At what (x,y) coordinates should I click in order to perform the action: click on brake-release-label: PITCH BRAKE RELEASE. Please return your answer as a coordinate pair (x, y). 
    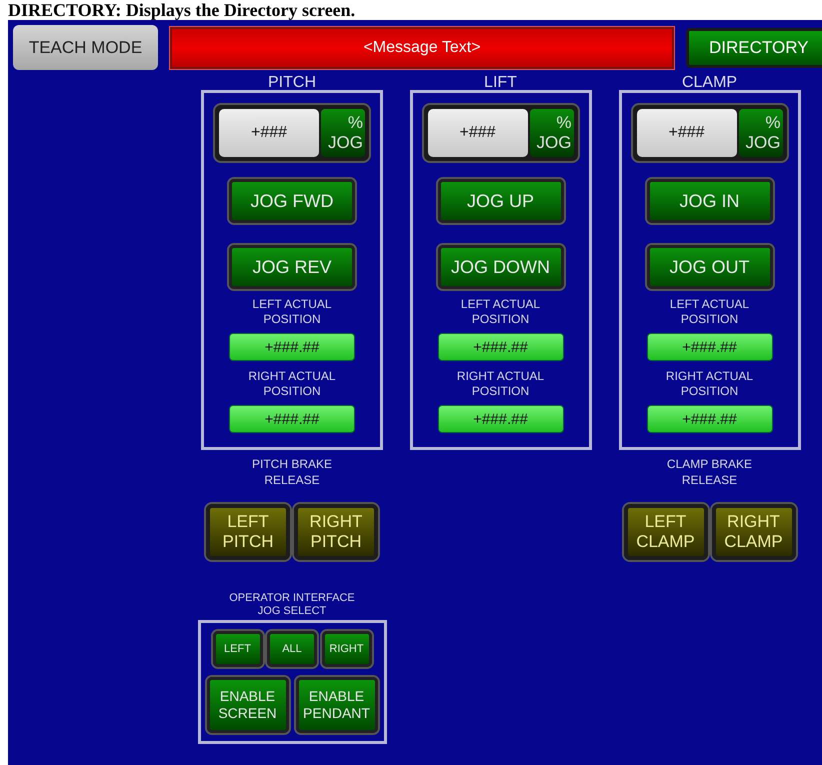
    Looking at the image, I should click on (291, 472).